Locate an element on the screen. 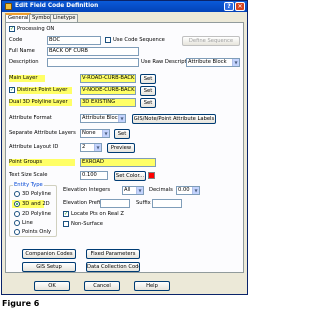 The width and height of the screenshot is (320, 313). color-swatch is located at coordinates (151, 175).